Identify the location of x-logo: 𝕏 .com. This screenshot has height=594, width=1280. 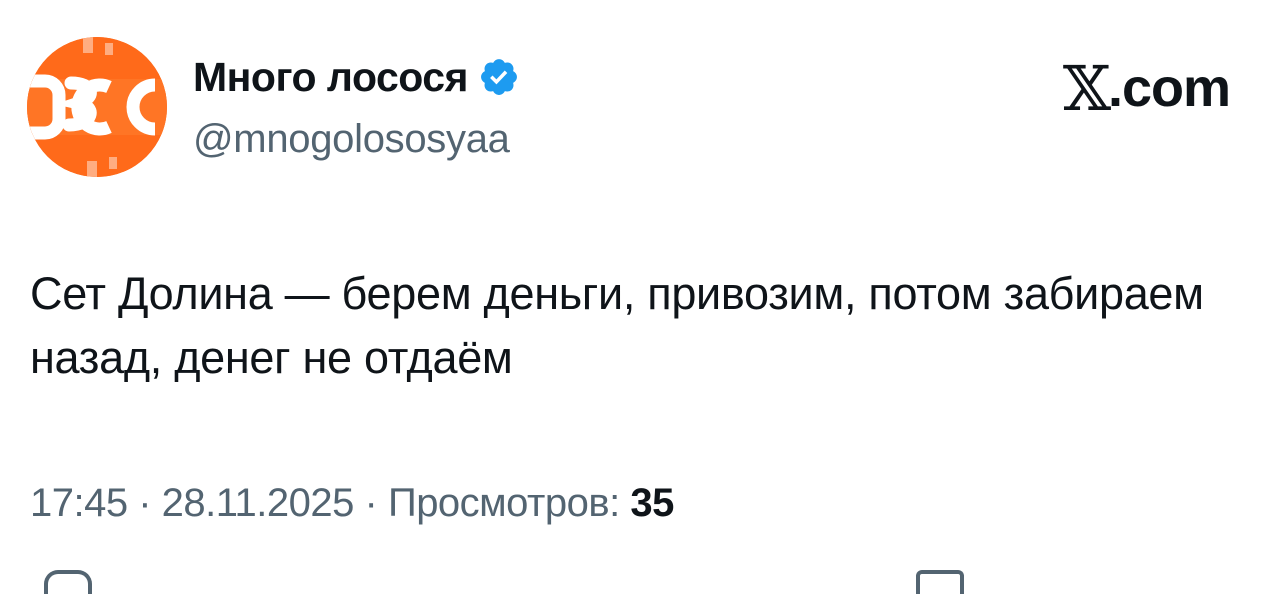
(1147, 88).